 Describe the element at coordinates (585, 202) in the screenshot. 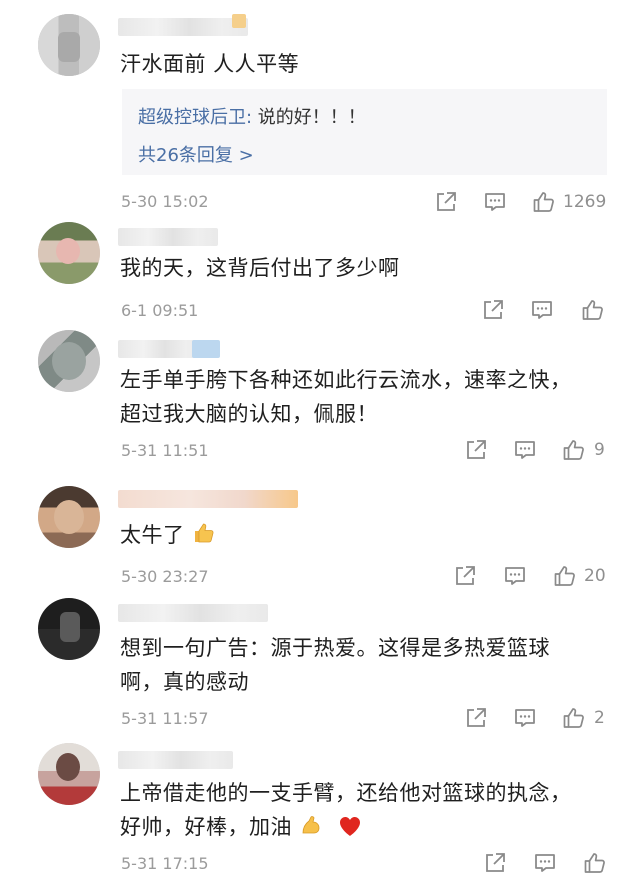

I see `like-count: 1269` at that location.